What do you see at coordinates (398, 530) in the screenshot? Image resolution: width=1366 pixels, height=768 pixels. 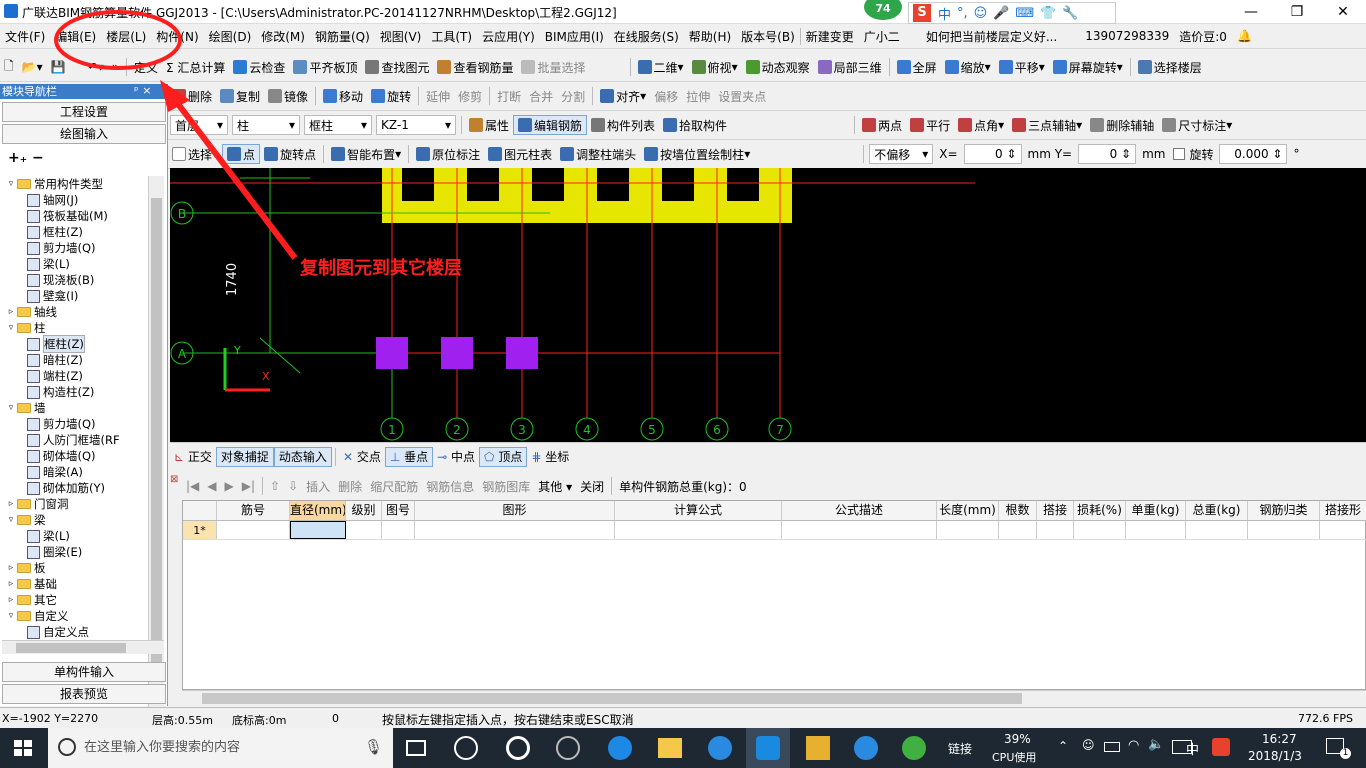 I see `cell-figure-no` at bounding box center [398, 530].